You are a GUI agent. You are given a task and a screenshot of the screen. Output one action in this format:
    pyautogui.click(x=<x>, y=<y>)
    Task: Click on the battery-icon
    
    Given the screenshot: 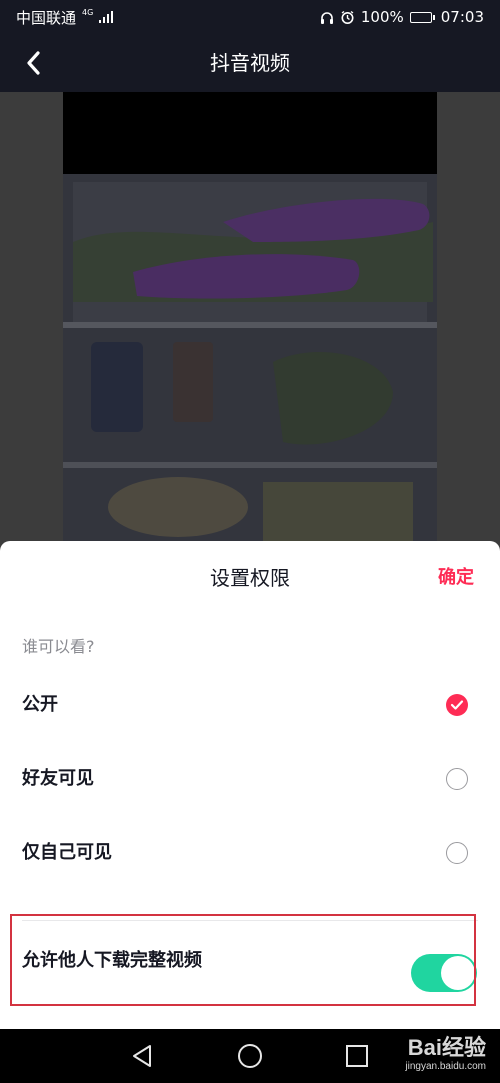 What is the action you would take?
    pyautogui.click(x=422, y=17)
    